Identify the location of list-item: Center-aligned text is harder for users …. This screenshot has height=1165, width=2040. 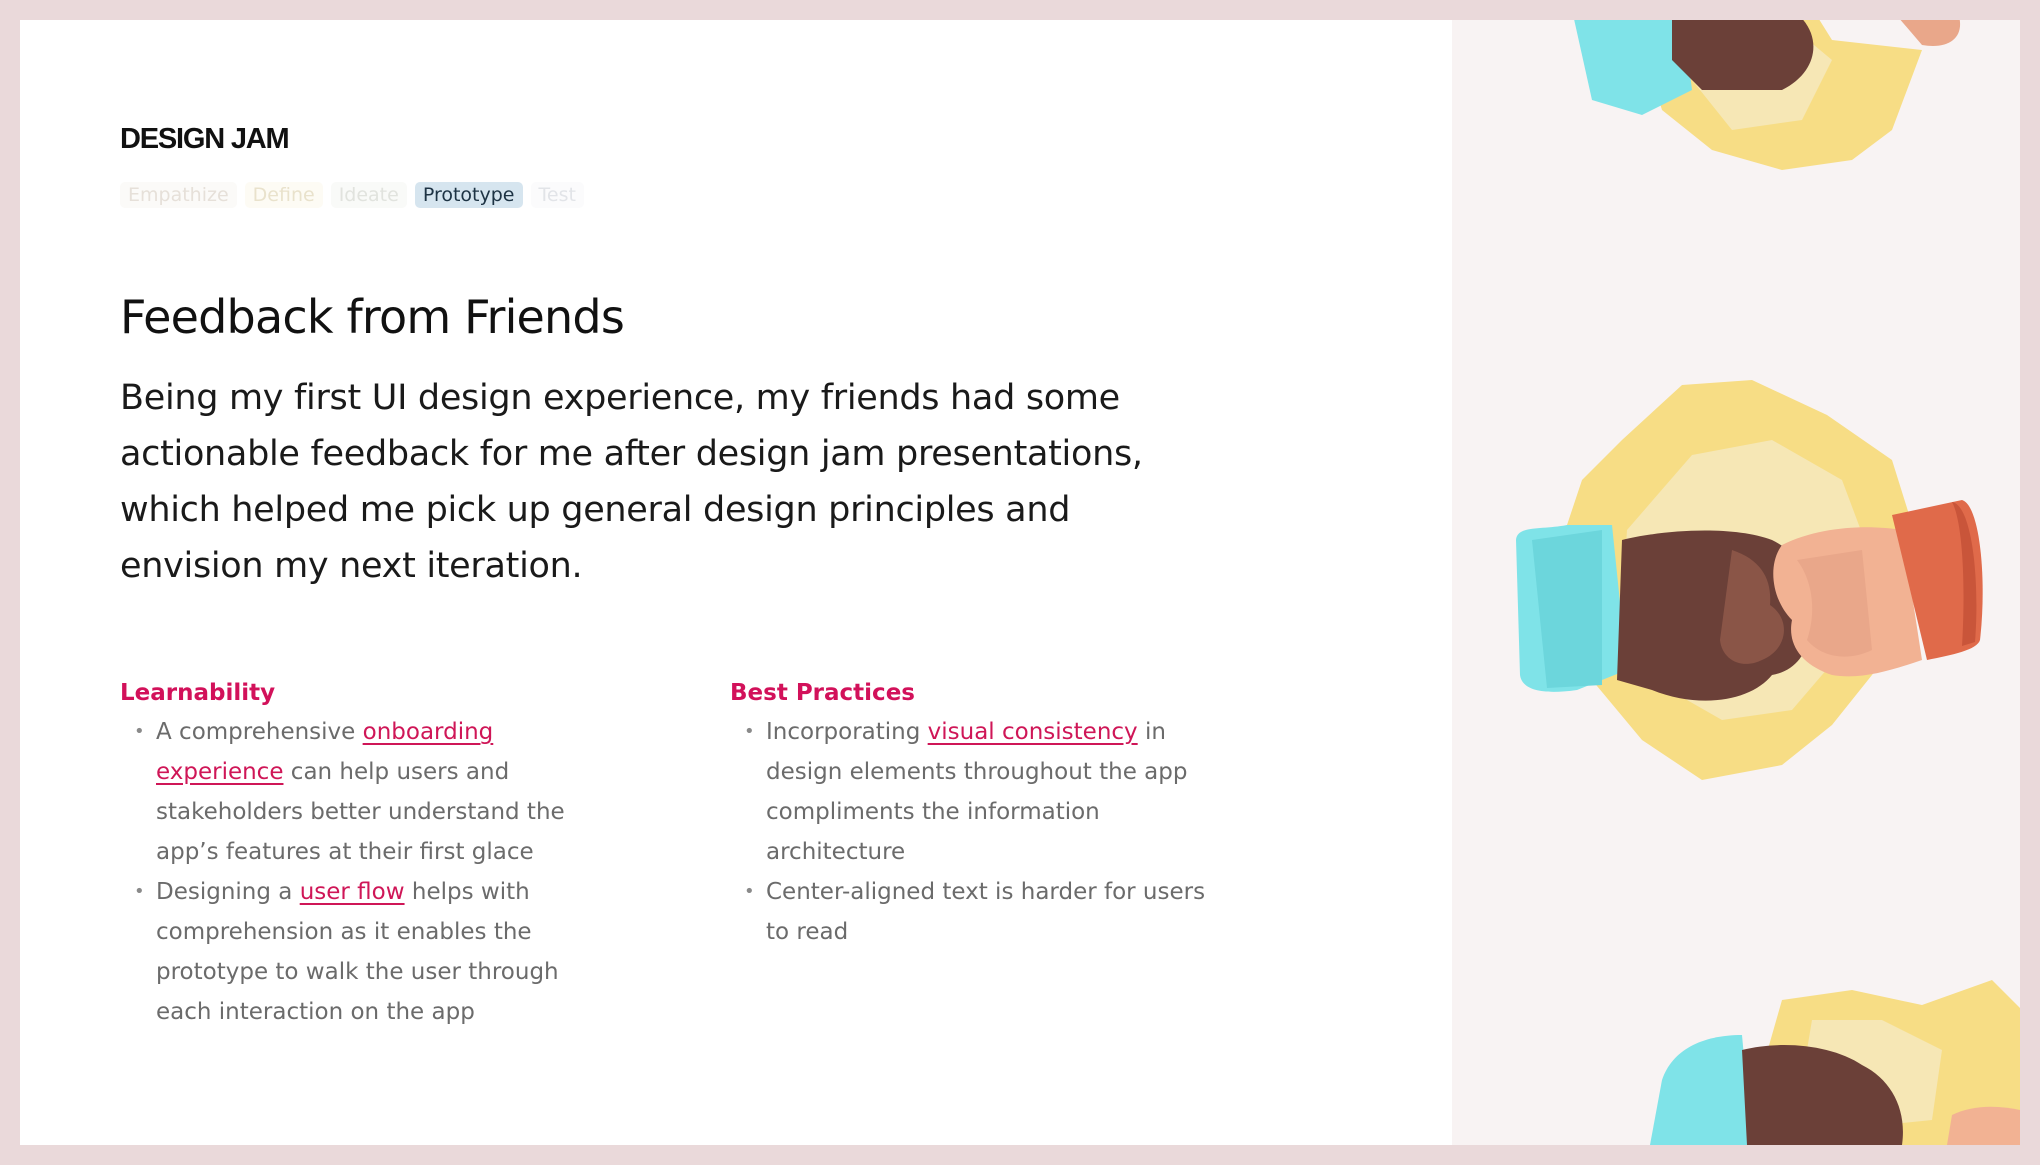
(987, 912).